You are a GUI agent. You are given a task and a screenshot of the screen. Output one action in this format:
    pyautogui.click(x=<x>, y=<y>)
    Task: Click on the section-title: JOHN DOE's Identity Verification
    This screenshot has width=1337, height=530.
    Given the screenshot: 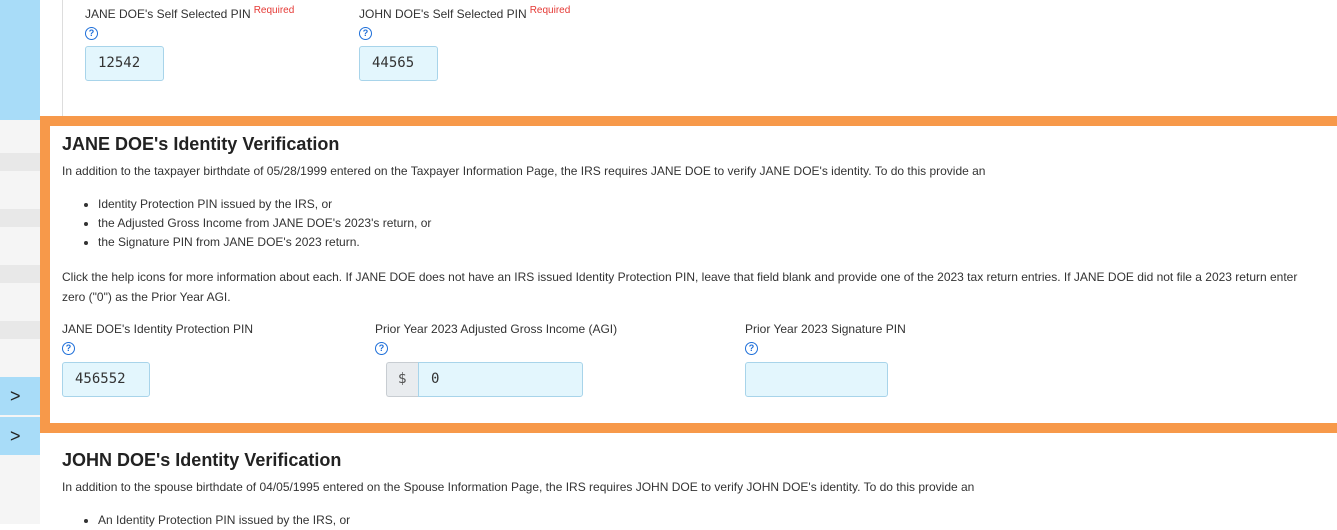 What is the action you would take?
    pyautogui.click(x=202, y=460)
    